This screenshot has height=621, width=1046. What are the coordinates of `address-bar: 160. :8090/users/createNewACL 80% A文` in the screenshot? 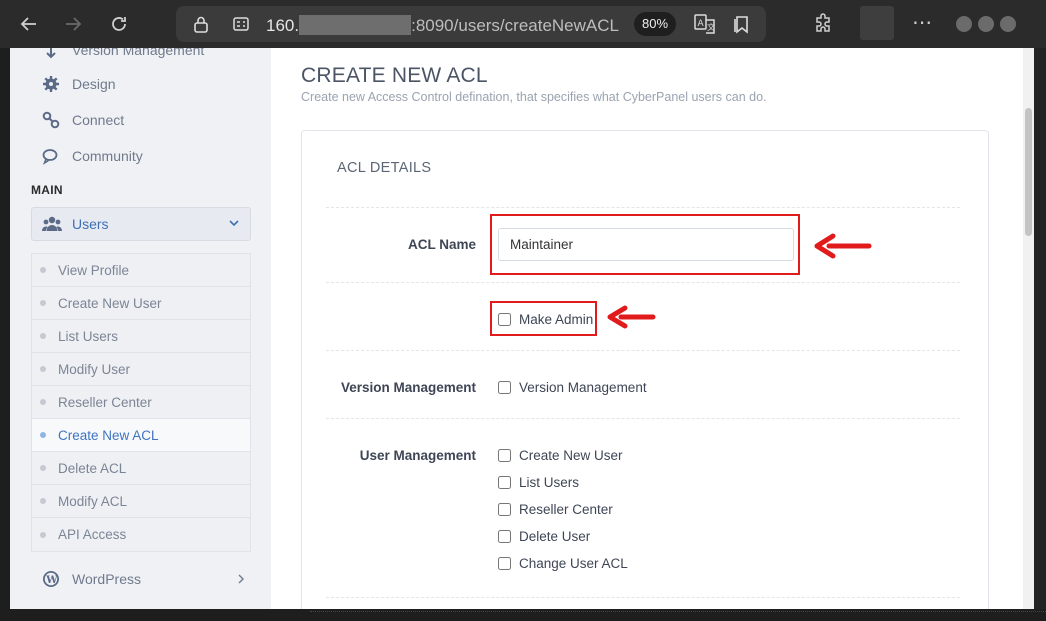 It's located at (471, 24).